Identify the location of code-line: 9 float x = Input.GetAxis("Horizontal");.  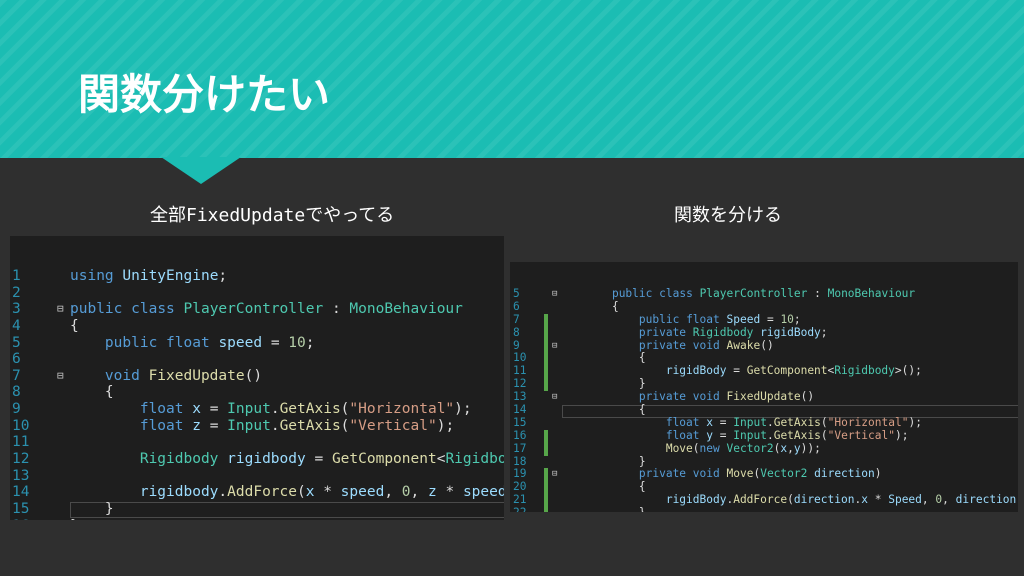
(257, 409).